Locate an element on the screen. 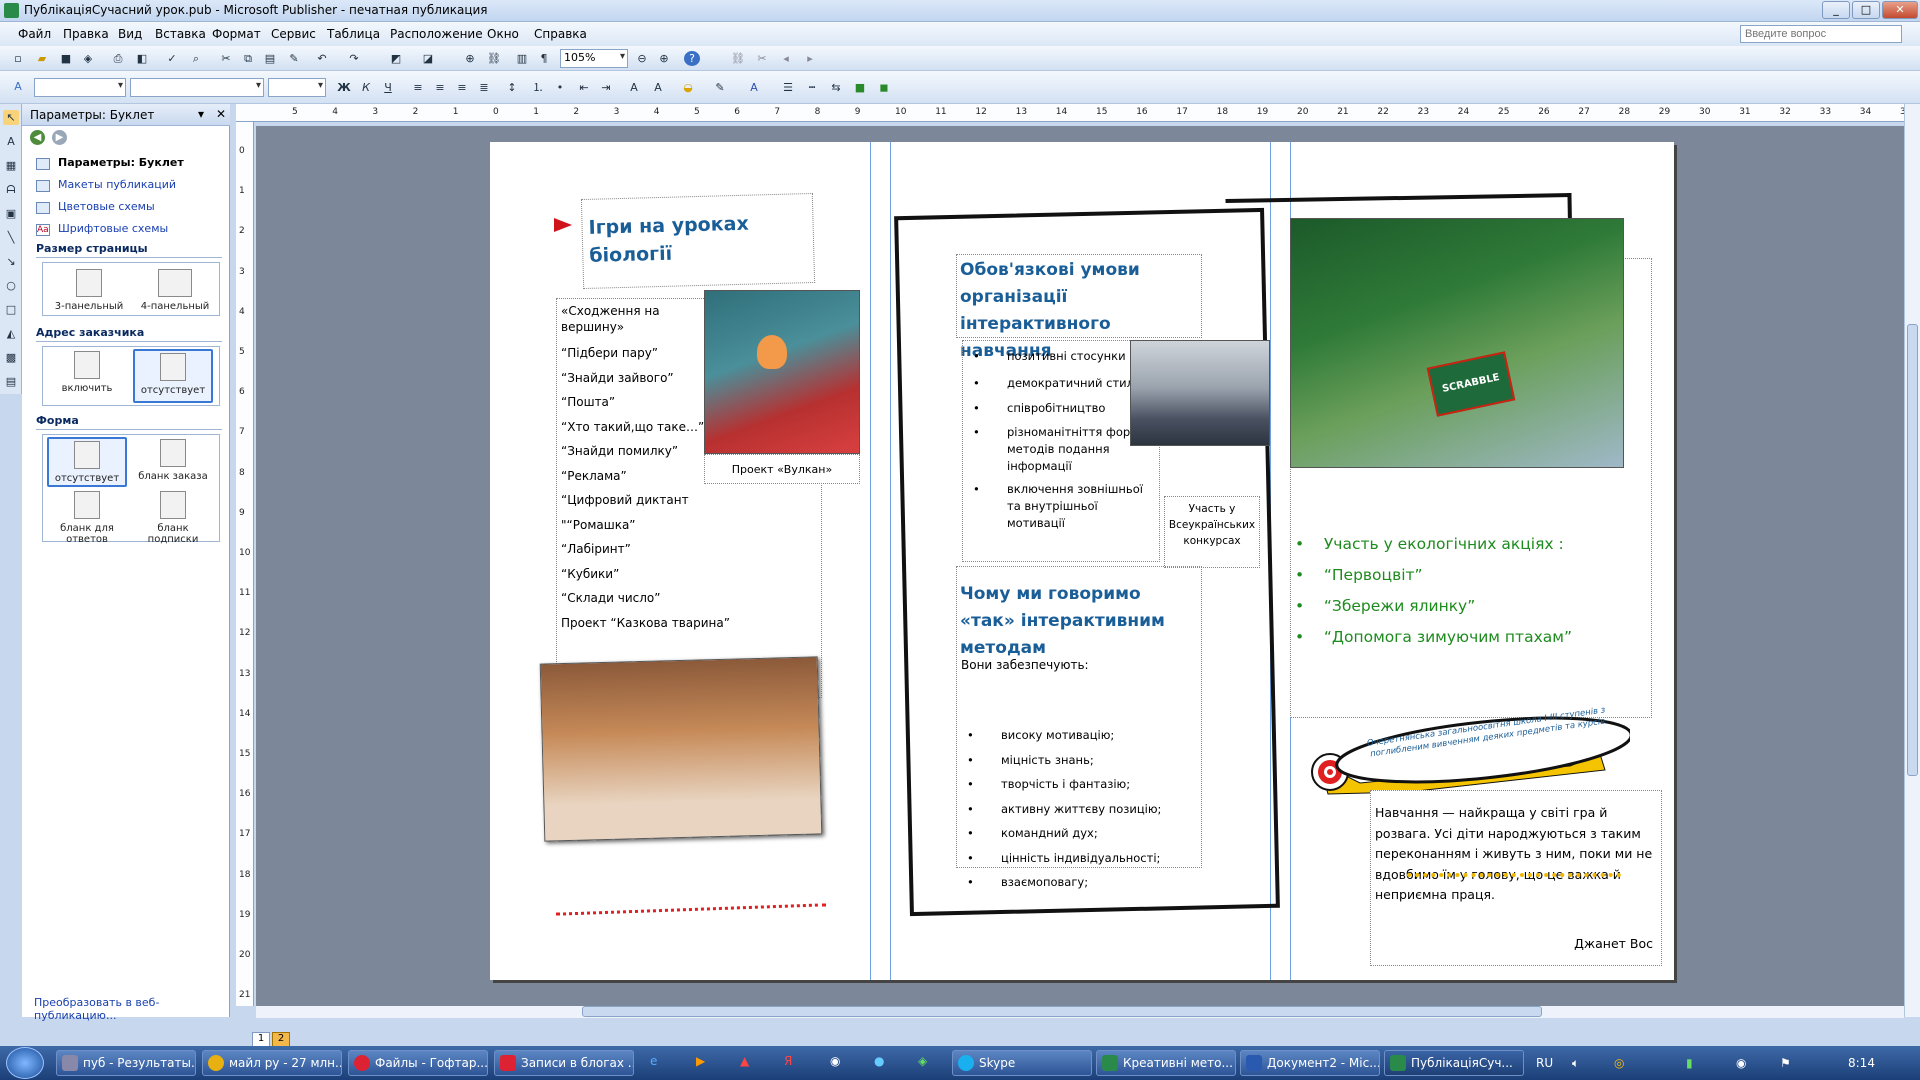  horizontal-scroll-thumb is located at coordinates (1062, 1011).